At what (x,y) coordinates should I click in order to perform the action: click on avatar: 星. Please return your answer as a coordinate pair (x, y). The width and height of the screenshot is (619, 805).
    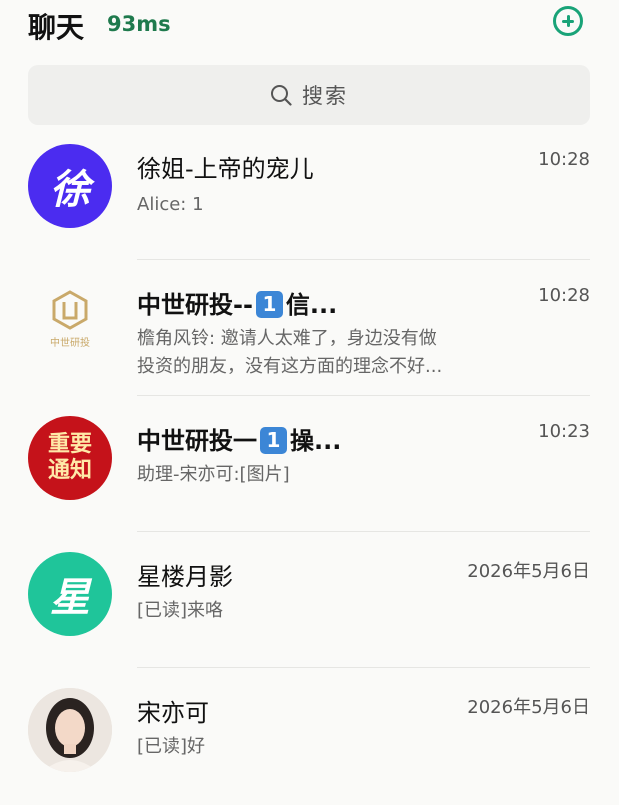
    Looking at the image, I should click on (70, 594).